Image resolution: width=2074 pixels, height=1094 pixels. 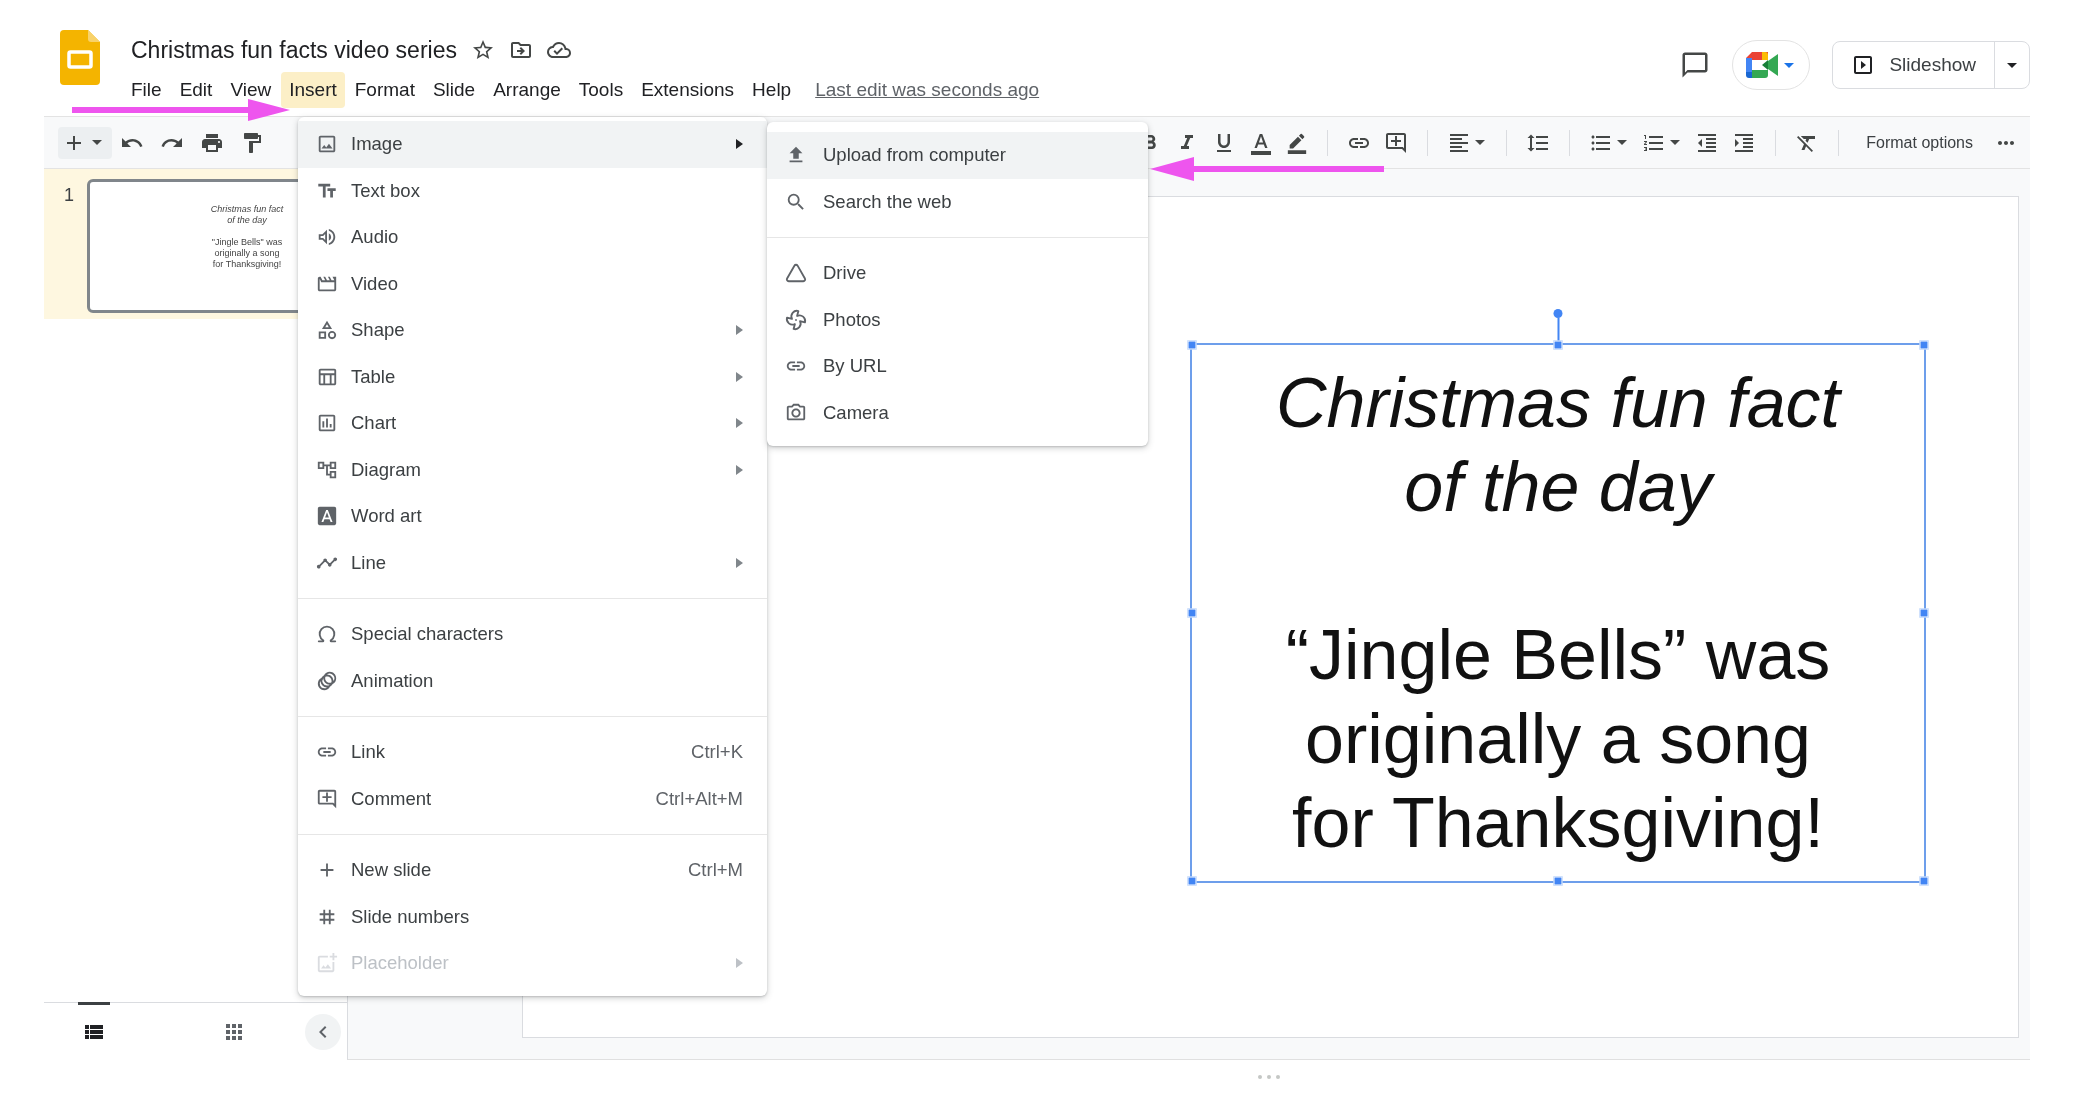 What do you see at coordinates (957, 273) in the screenshot?
I see `menu-item: Drive` at bounding box center [957, 273].